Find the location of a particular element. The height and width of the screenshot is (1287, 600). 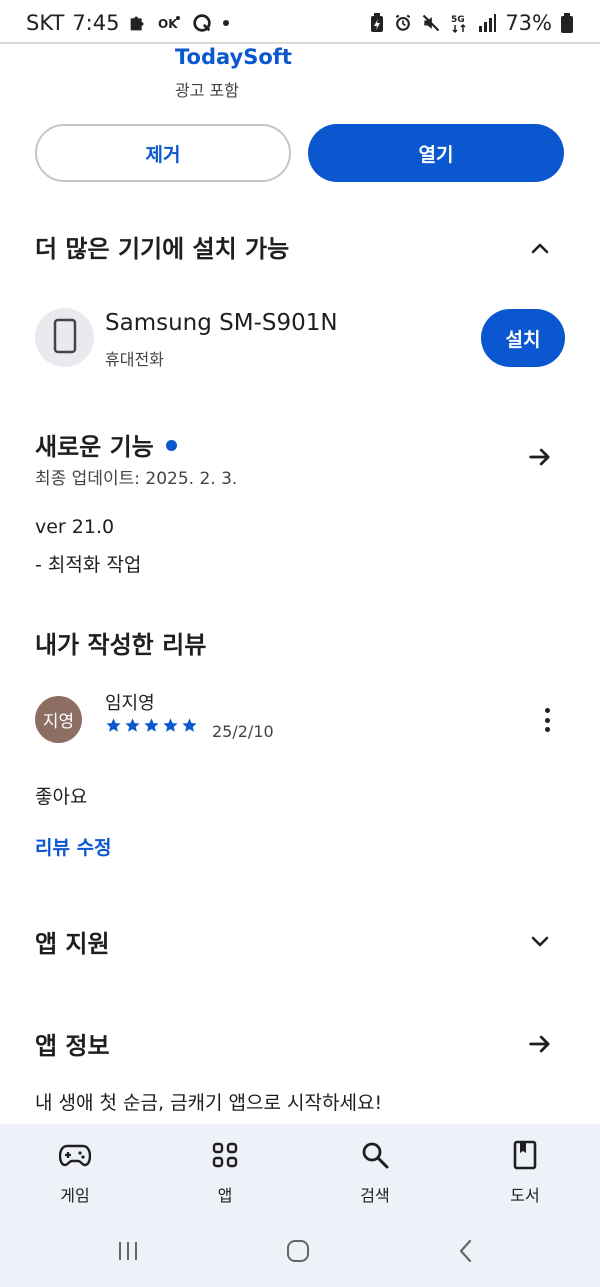

ok-cashbag-icon: OK is located at coordinates (170, 23).